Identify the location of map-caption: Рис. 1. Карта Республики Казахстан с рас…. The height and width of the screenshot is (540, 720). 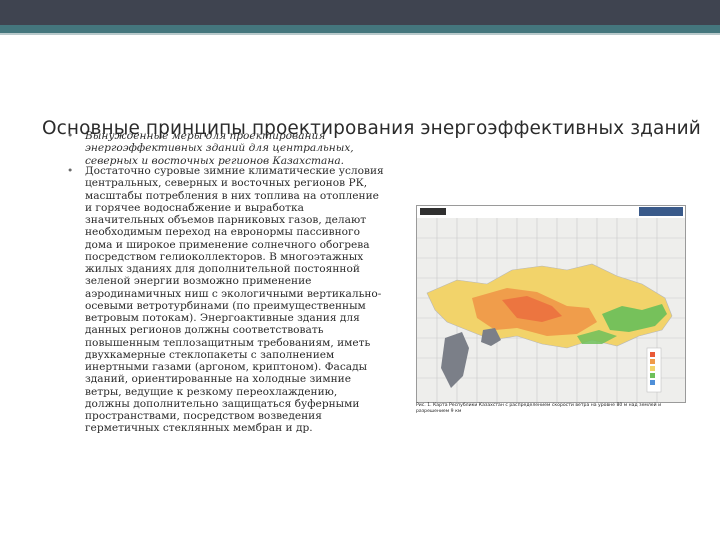
(539, 408).